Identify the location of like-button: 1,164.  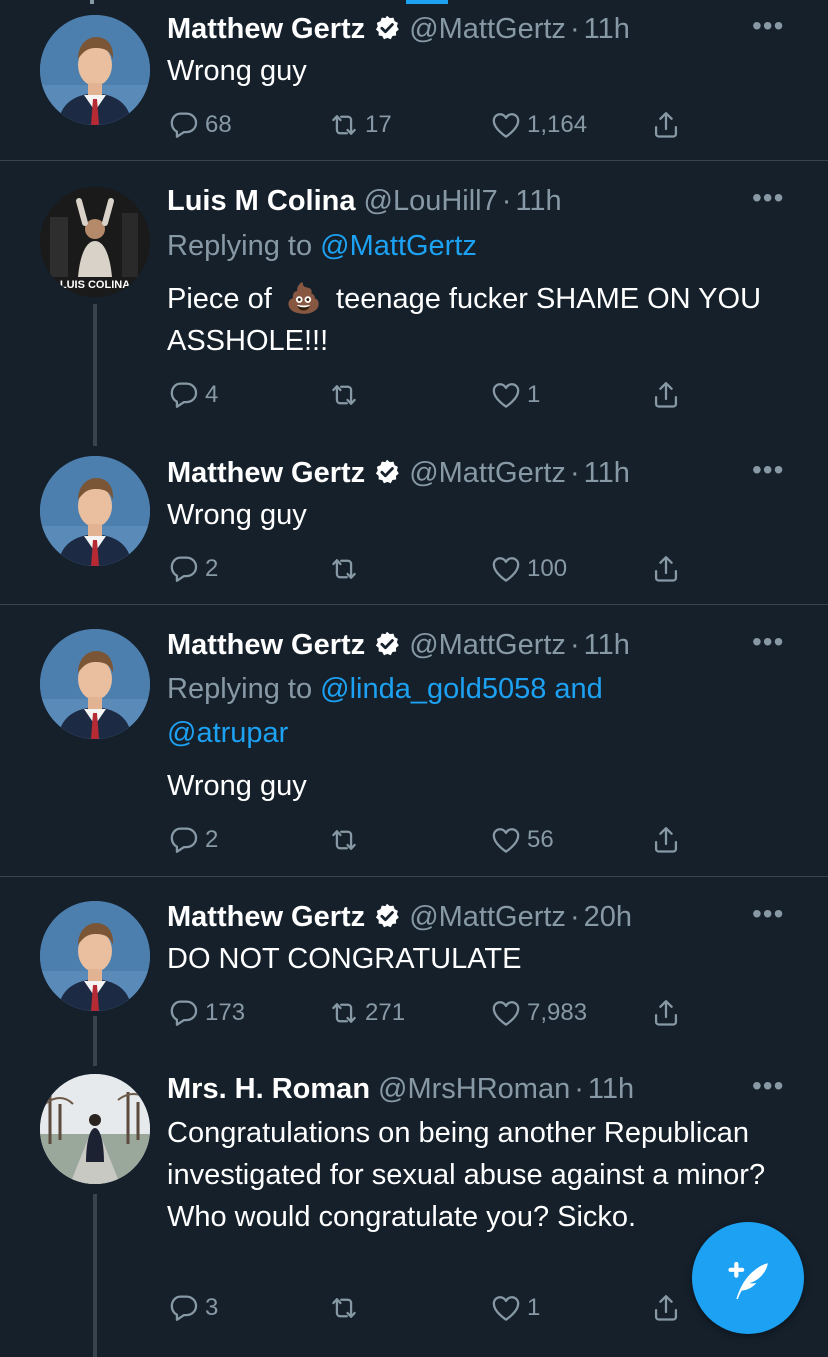
(538, 125).